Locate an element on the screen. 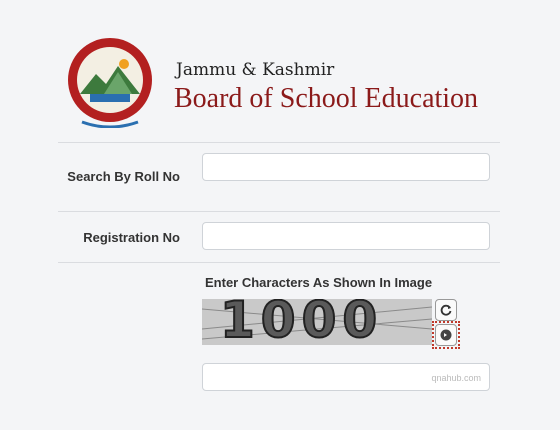 This screenshot has height=430, width=560. roll-no-field is located at coordinates (346, 167).